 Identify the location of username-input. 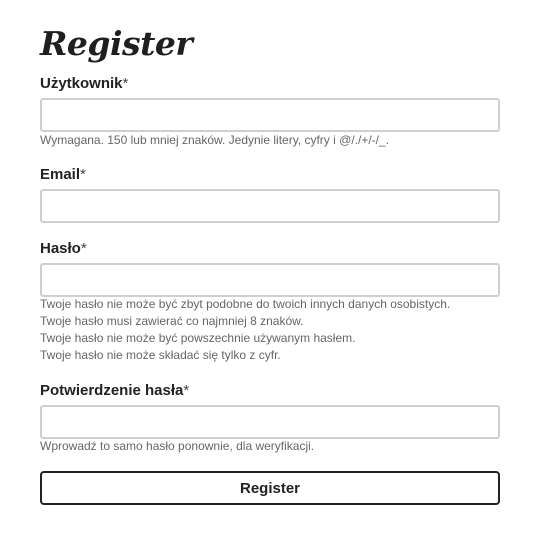
(270, 115).